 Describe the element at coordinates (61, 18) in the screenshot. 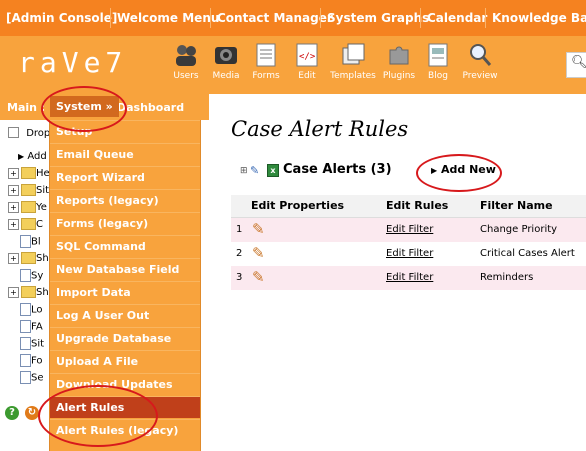

I see `nav-admin-console: [Admin Console]` at that location.